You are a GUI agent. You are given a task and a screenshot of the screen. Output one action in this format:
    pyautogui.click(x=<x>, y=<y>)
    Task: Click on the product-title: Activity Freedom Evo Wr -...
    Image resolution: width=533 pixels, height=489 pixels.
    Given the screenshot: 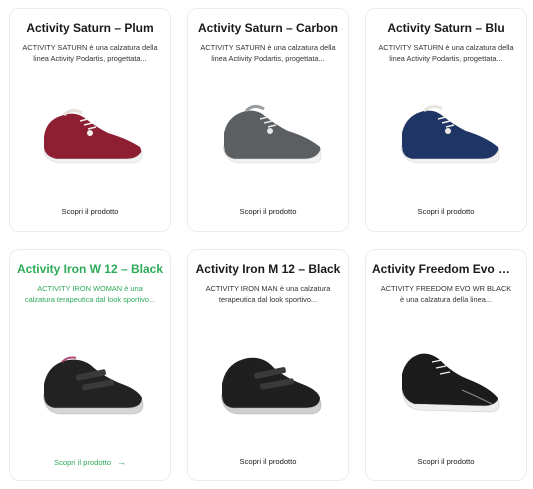 What is the action you would take?
    pyautogui.click(x=446, y=269)
    